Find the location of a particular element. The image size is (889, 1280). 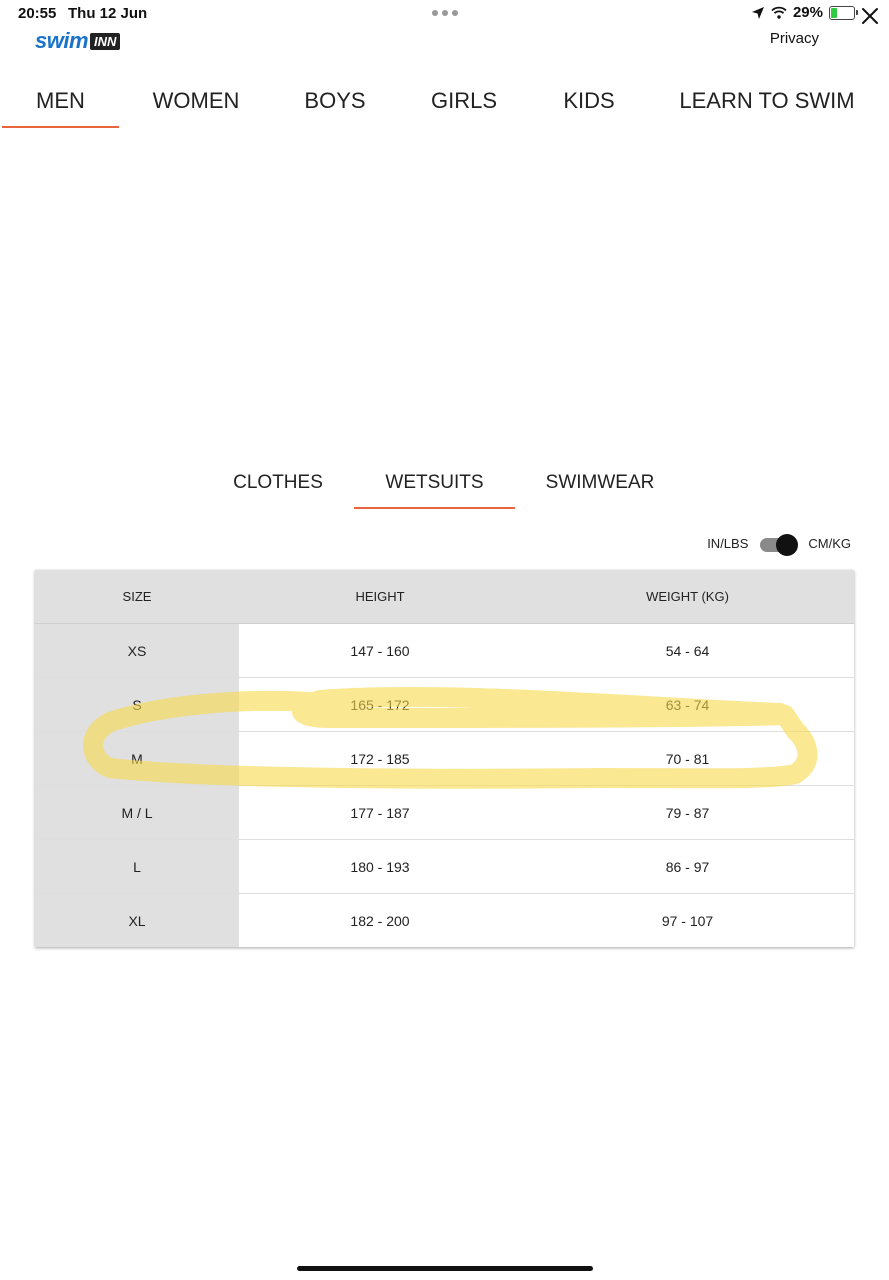

main-category-tabs: MEN WOMEN BOYS GIRLS KIDS LEARN TO SWIM is located at coordinates (444, 100).